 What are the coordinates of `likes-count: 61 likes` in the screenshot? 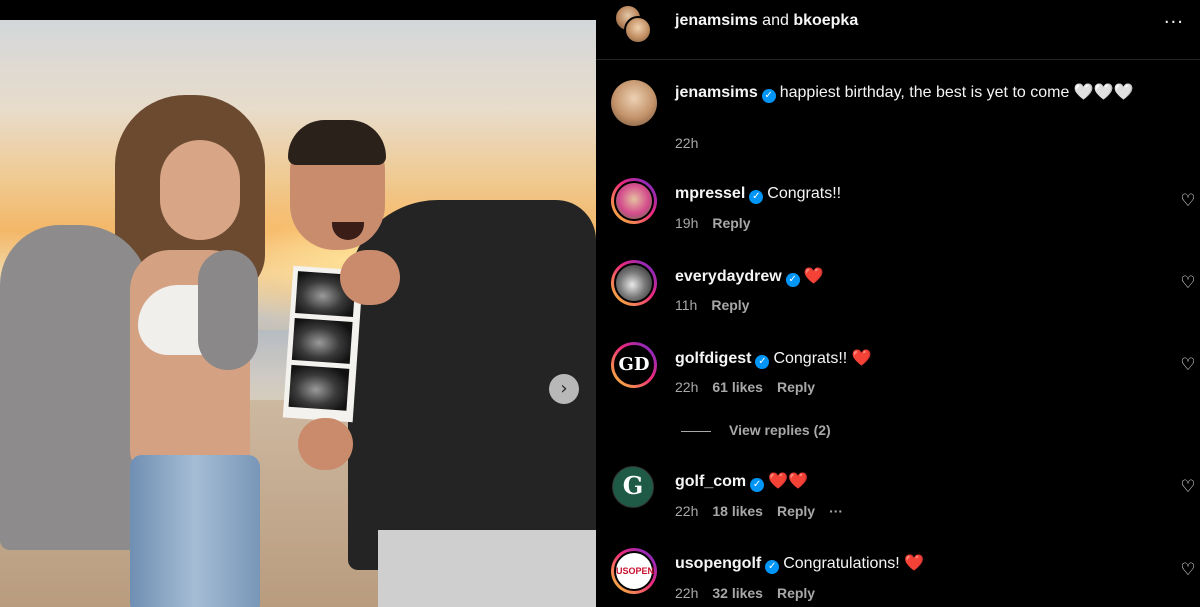 It's located at (737, 387).